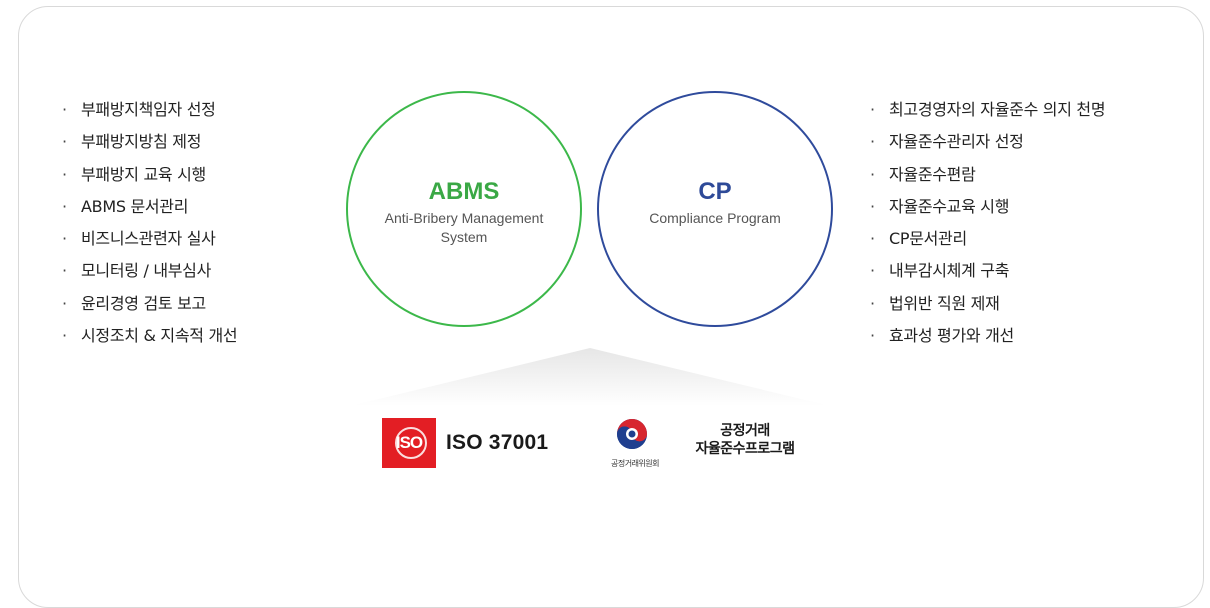 The height and width of the screenshot is (608, 1210). I want to click on cp-title: CP, so click(715, 191).